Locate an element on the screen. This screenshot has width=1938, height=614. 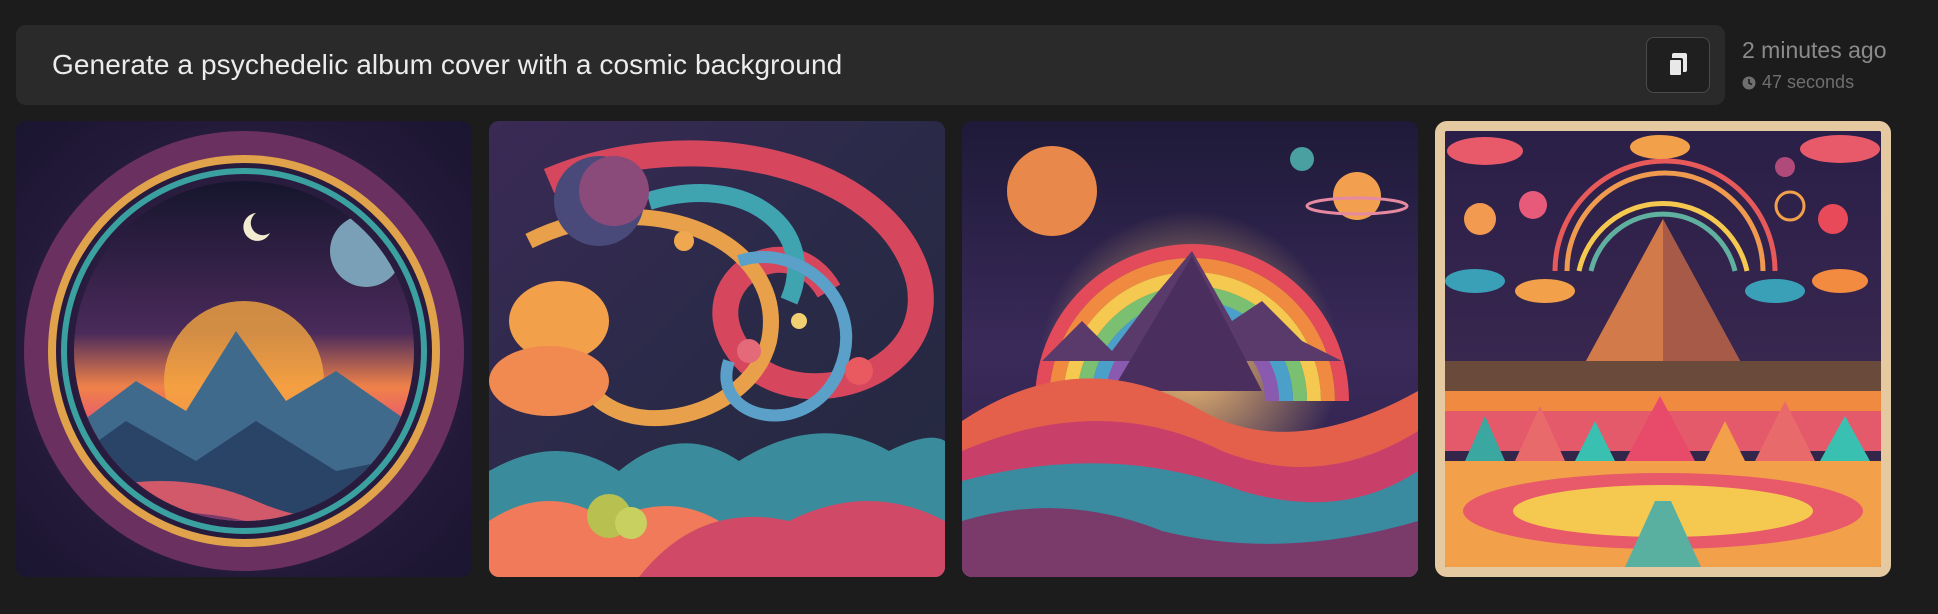
generation-meta: 2 minutes ago 47 seconds is located at coordinates (1814, 64).